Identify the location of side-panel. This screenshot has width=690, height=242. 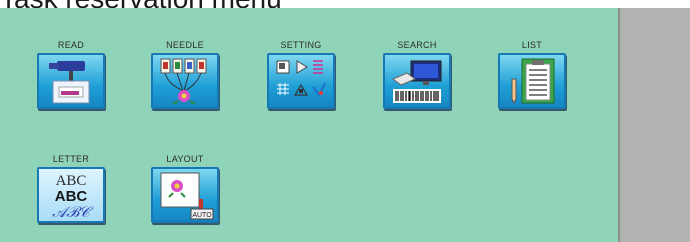
(654, 125).